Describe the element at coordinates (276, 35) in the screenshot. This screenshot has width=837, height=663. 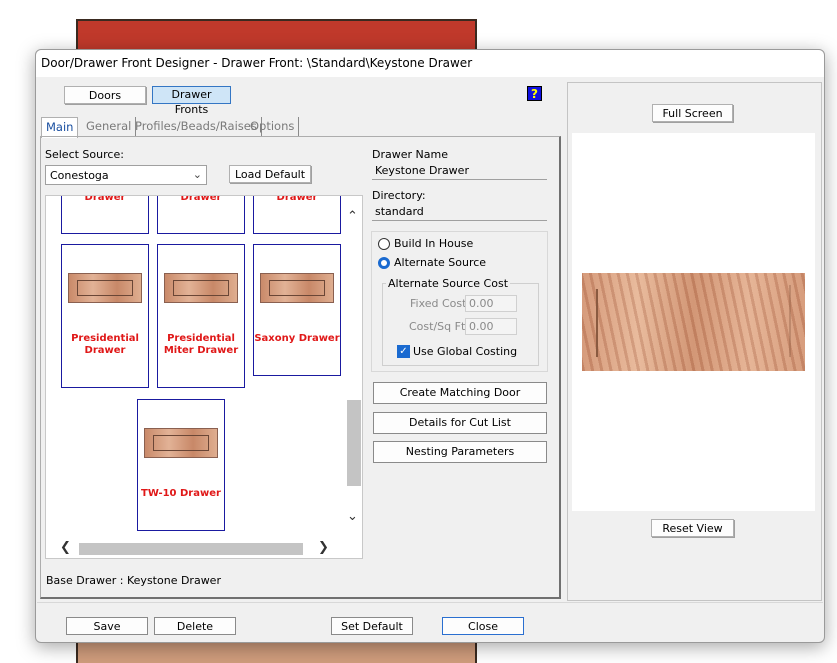
I see `background-cabinet-top` at that location.